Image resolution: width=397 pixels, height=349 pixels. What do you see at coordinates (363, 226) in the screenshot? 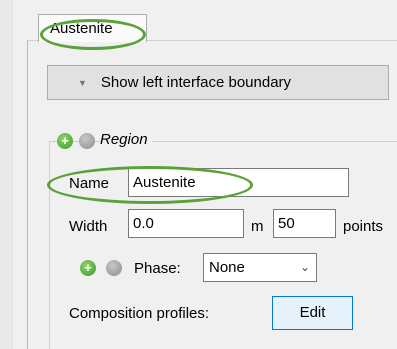
I see `points-label: points` at bounding box center [363, 226].